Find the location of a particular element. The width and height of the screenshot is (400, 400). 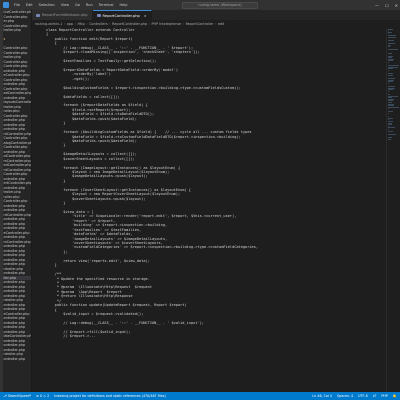

breadcrumb-item: Http is located at coordinates (80, 24).